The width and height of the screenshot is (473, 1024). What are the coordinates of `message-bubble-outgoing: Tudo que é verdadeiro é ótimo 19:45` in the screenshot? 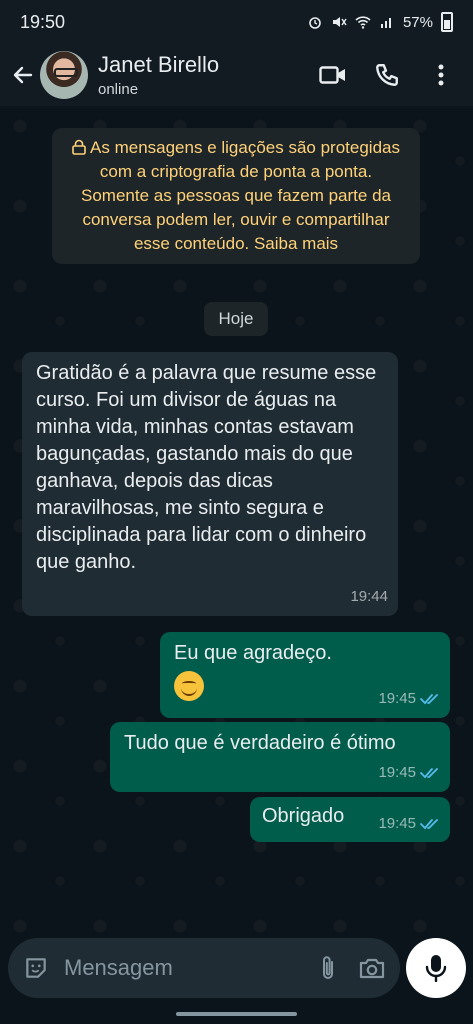 It's located at (280, 757).